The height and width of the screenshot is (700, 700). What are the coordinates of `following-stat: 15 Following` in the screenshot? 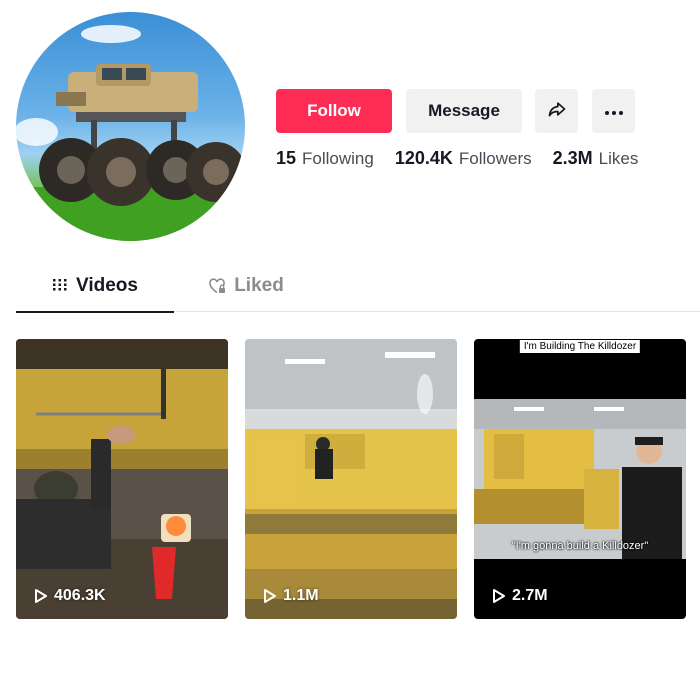 It's located at (325, 158).